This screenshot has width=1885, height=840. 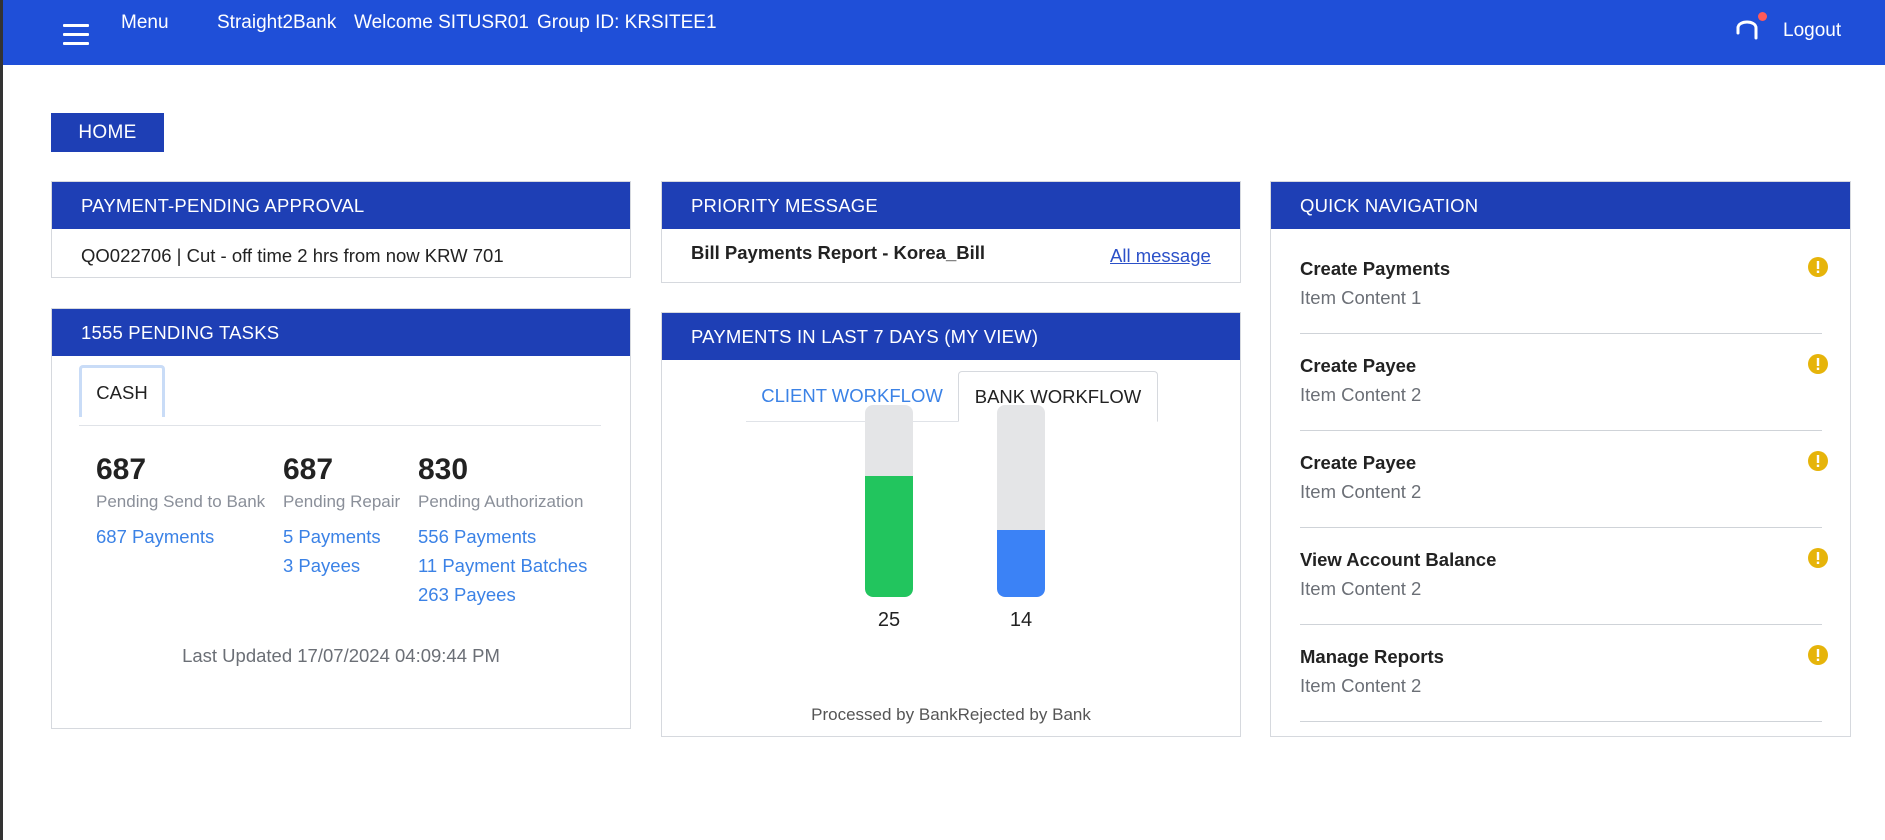 What do you see at coordinates (627, 22) in the screenshot?
I see `group-id: Group ID: KRSITEE1` at bounding box center [627, 22].